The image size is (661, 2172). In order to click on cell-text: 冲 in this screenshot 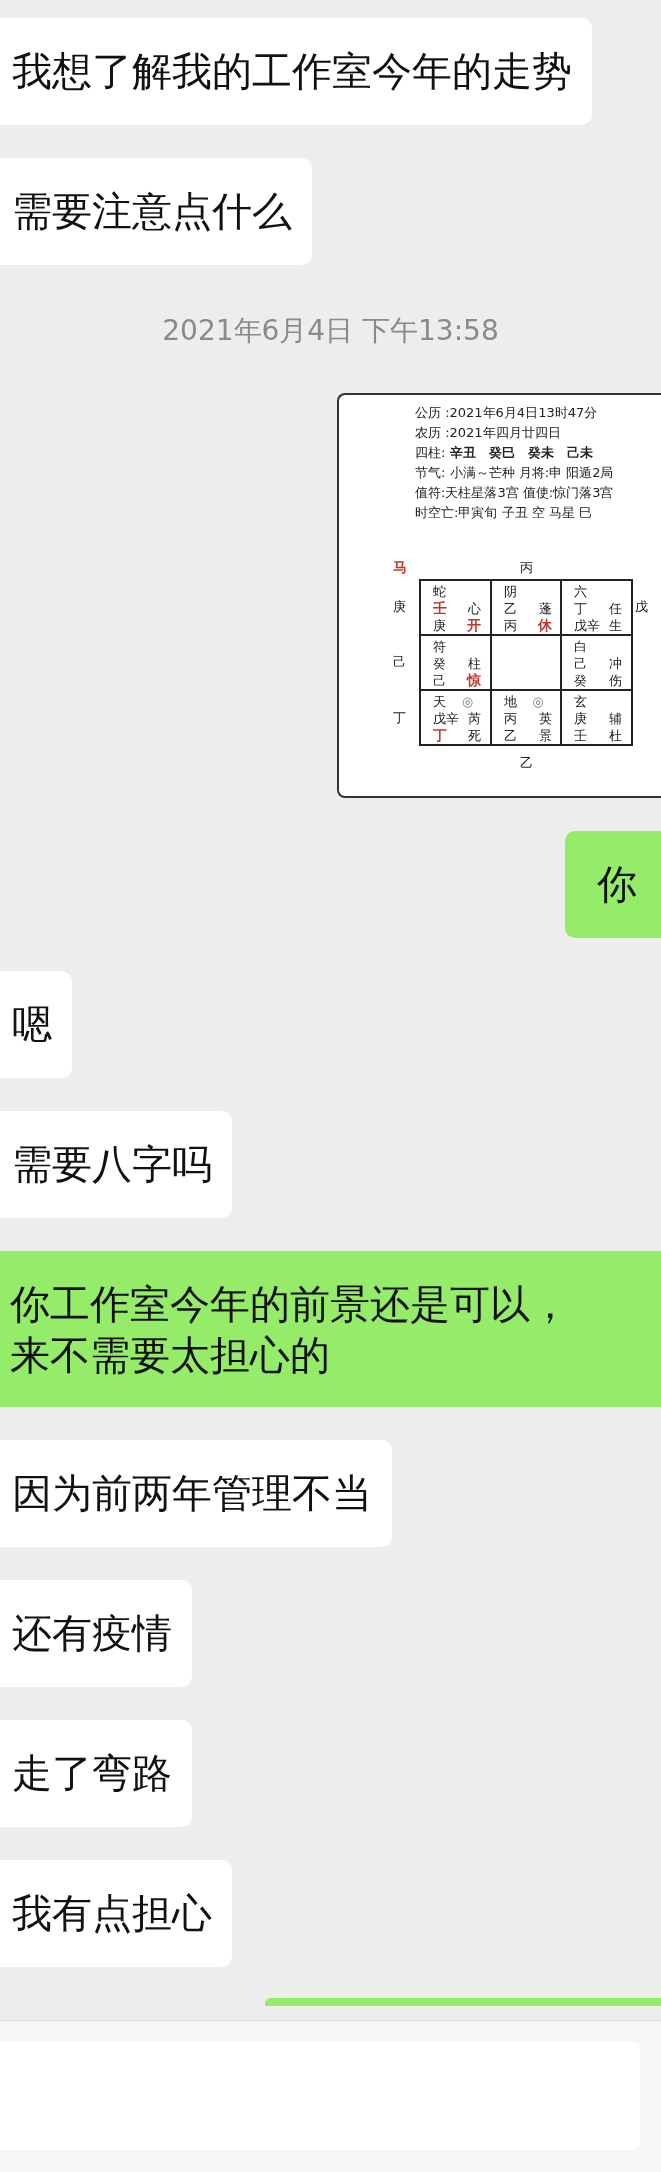, I will do `click(616, 663)`.